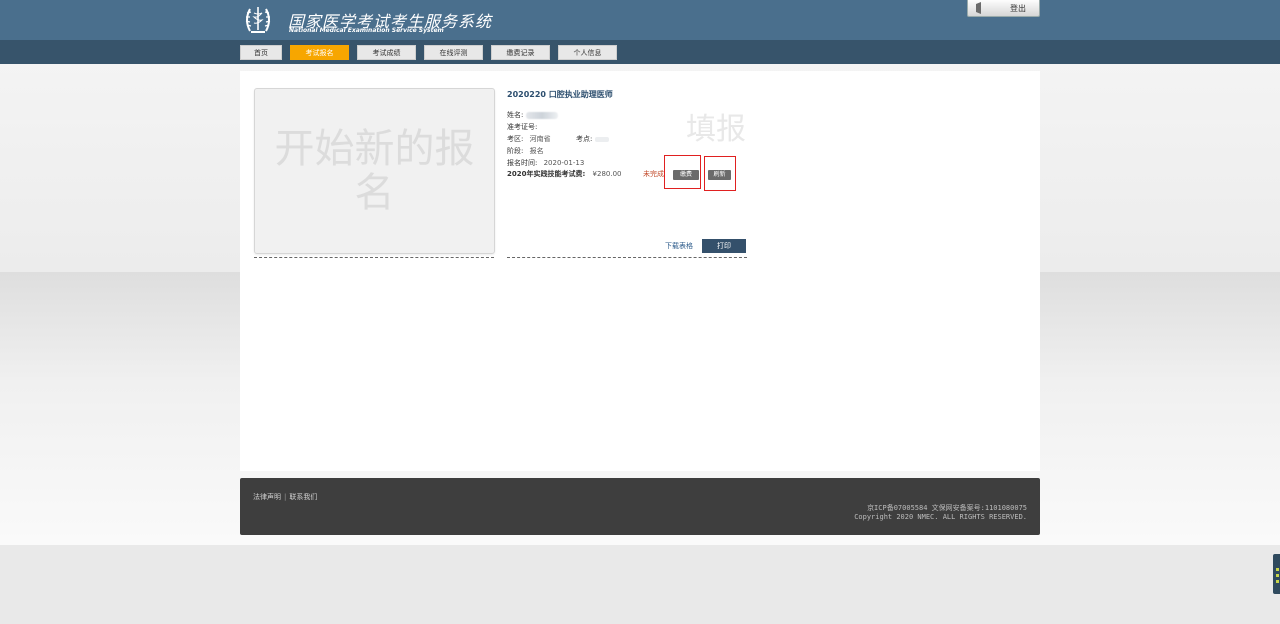 Image resolution: width=1280 pixels, height=624 pixels. I want to click on reg-time-value: 2020-01-13, so click(564, 163).